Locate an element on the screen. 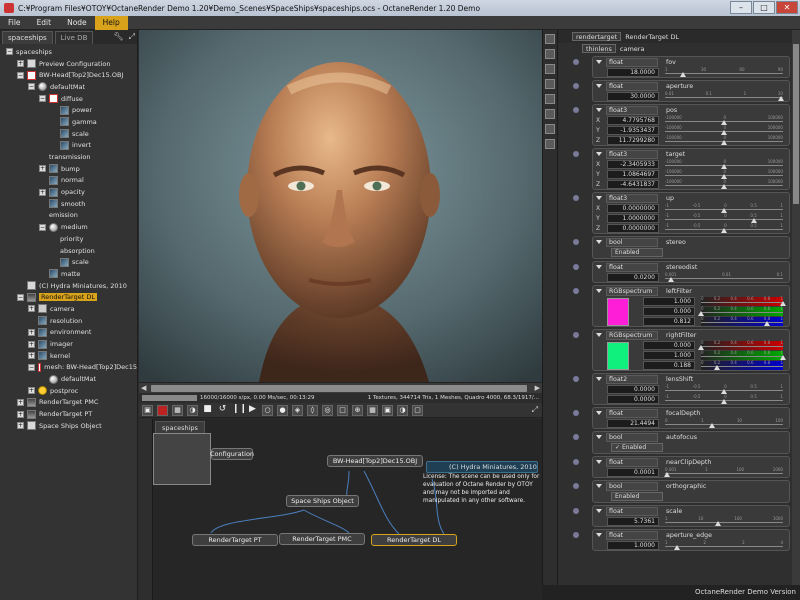 This screenshot has width=800, height=600. tree-item: − diffuse is located at coordinates (68, 99).